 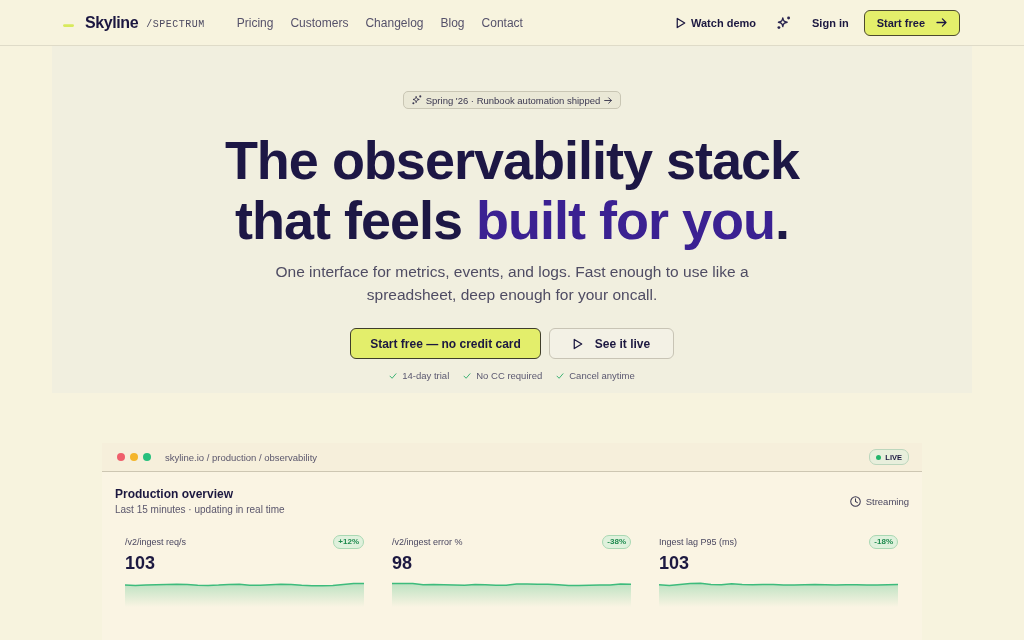 What do you see at coordinates (509, 376) in the screenshot?
I see `perk-text: No CC required` at bounding box center [509, 376].